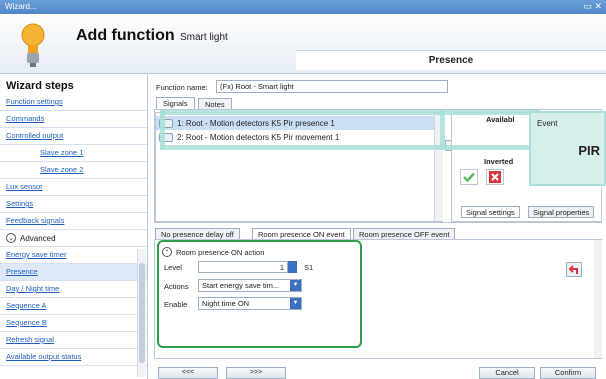  I want to click on confirm-button: Confirm, so click(568, 373).